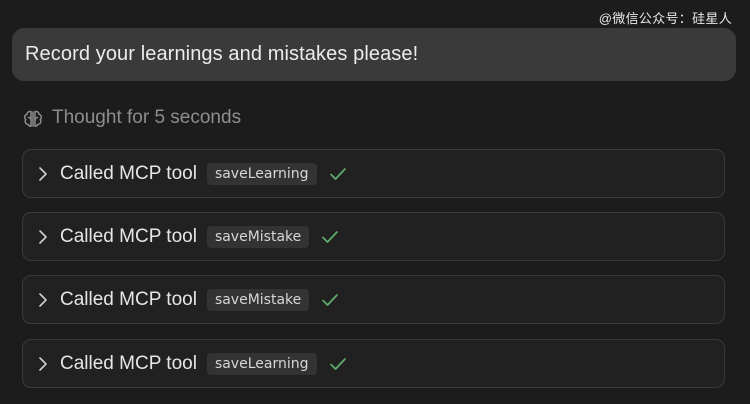 The height and width of the screenshot is (404, 750). What do you see at coordinates (147, 117) in the screenshot?
I see `thought-duration-label: Thought for 5 seconds` at bounding box center [147, 117].